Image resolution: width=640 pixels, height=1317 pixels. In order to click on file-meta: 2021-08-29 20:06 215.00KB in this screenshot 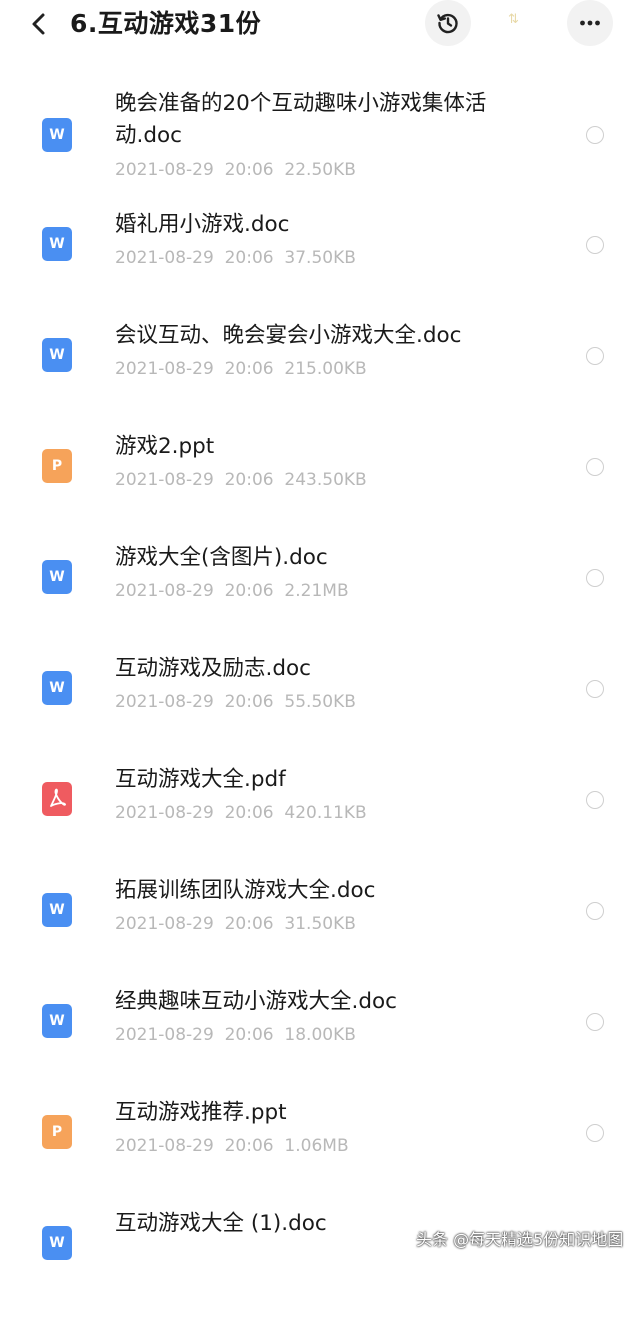, I will do `click(241, 369)`.